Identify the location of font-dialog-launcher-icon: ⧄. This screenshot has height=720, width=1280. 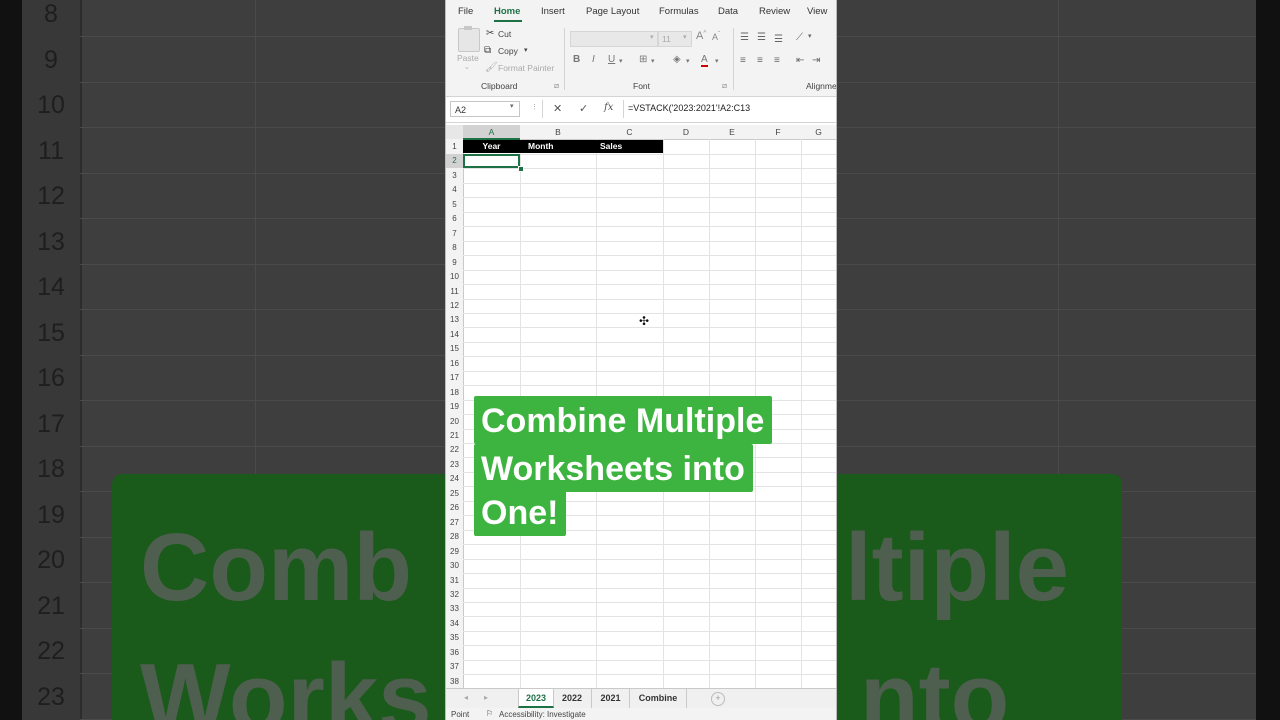
(724, 86).